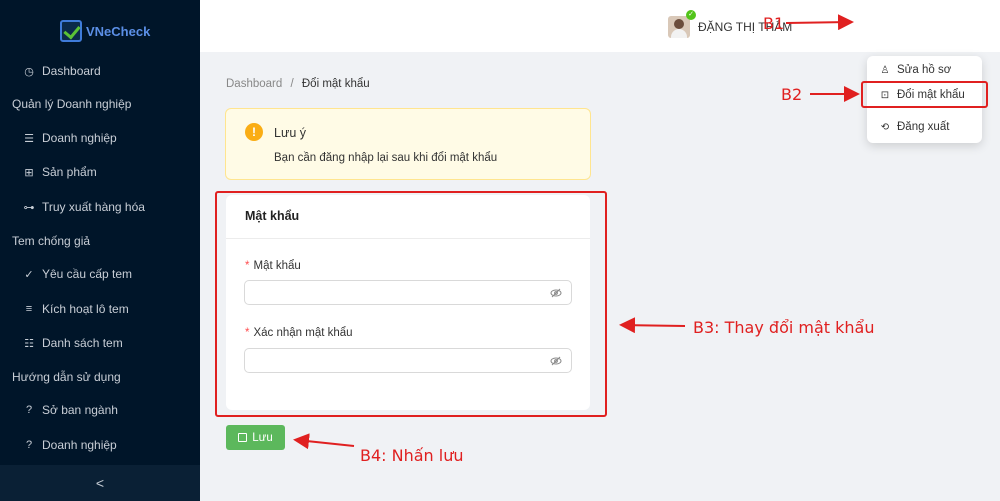 Image resolution: width=1000 pixels, height=501 pixels. Describe the element at coordinates (324, 441) in the screenshot. I see `arrow-b4` at that location.